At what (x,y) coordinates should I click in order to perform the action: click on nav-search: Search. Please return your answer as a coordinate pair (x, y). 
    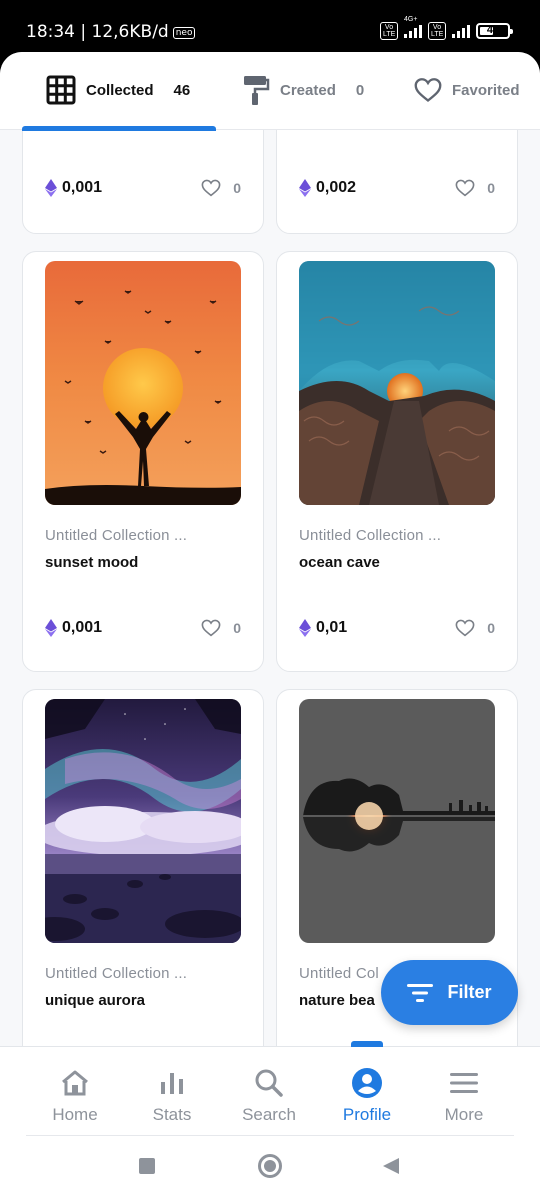
    Looking at the image, I should click on (269, 1096).